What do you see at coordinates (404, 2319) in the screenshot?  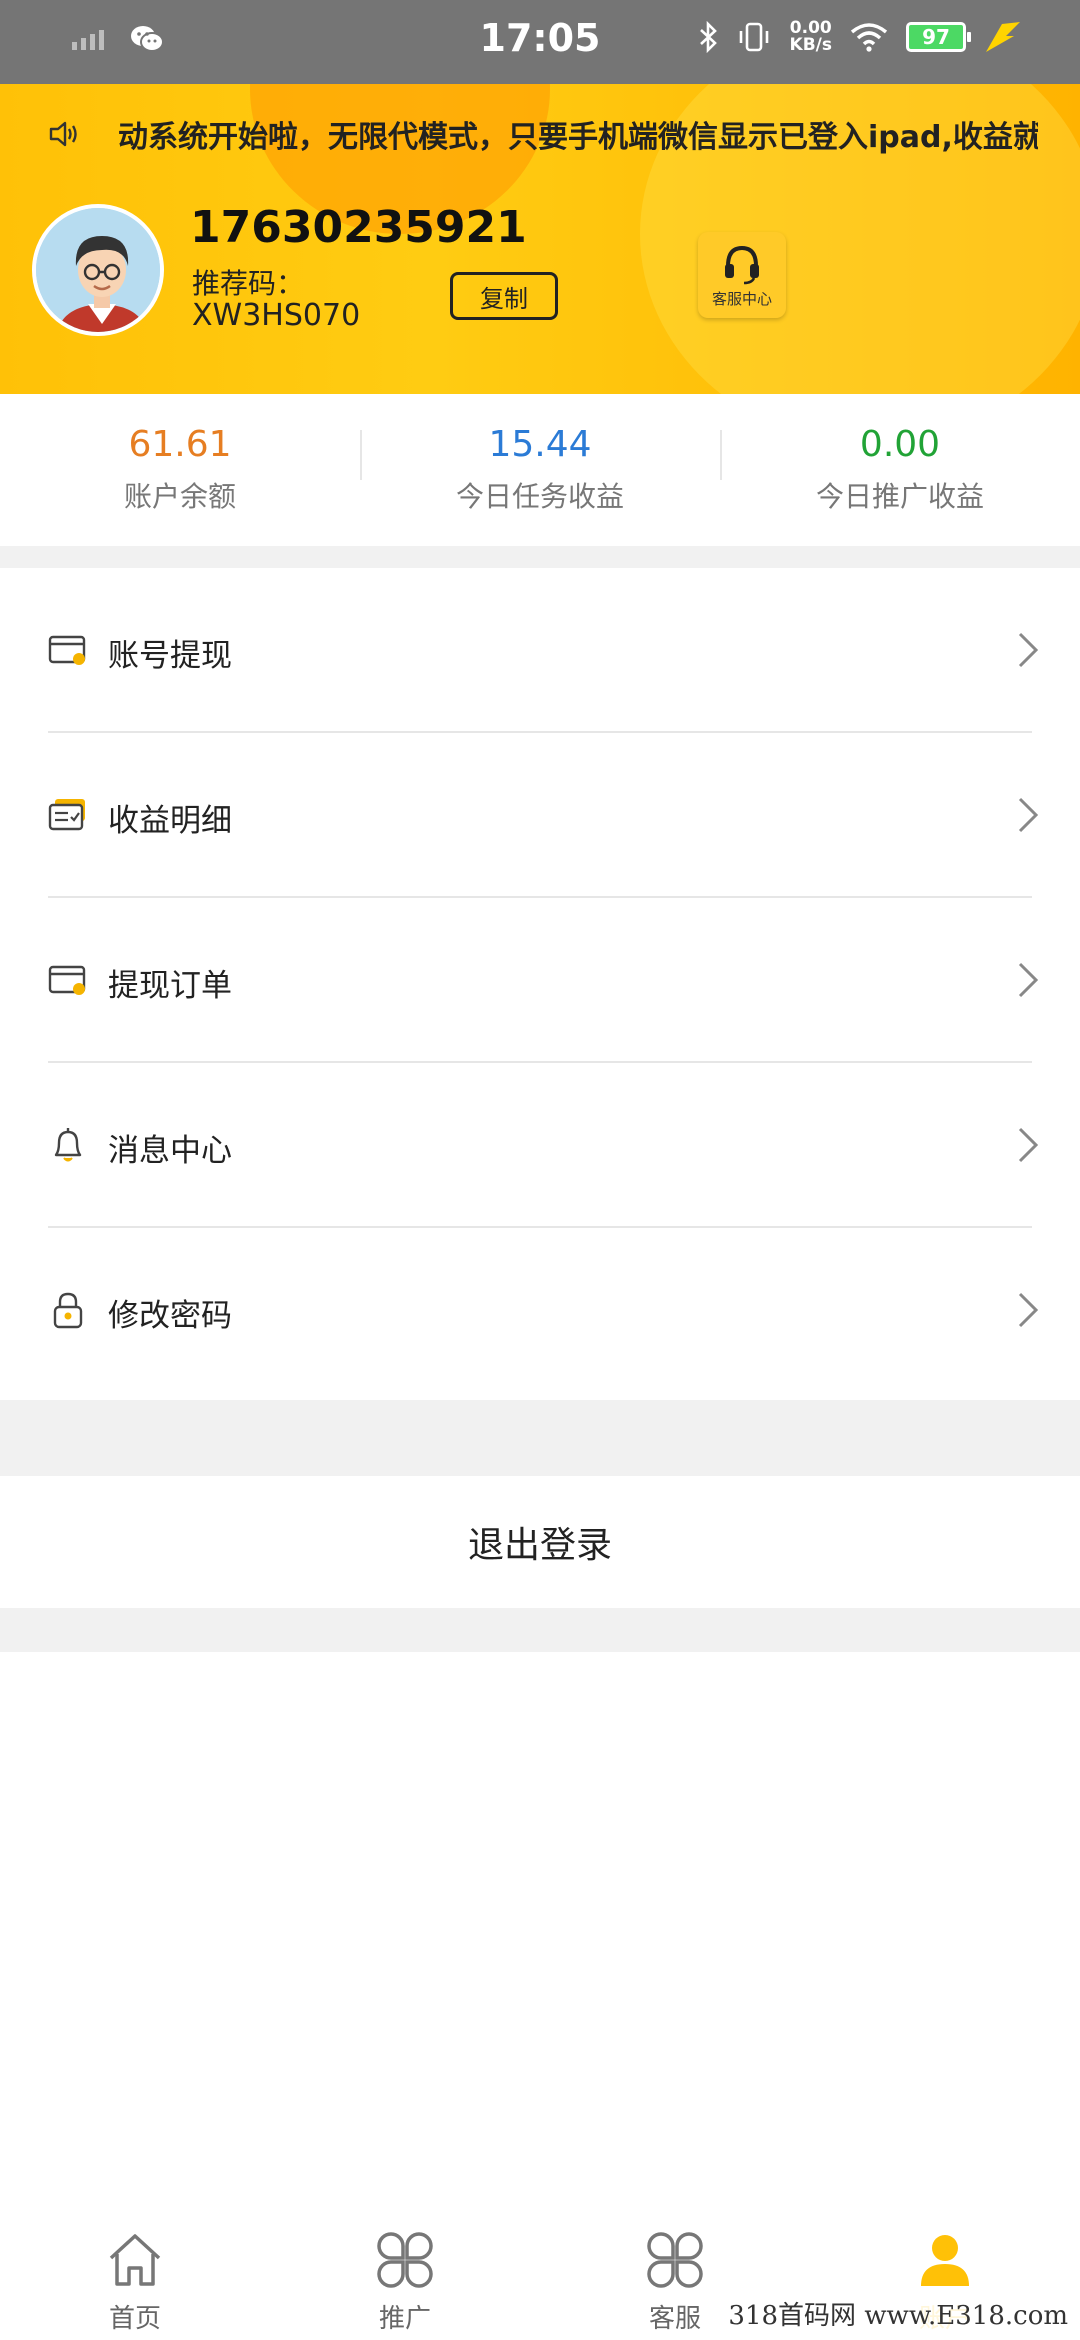 I see `nav-label: 推广` at bounding box center [404, 2319].